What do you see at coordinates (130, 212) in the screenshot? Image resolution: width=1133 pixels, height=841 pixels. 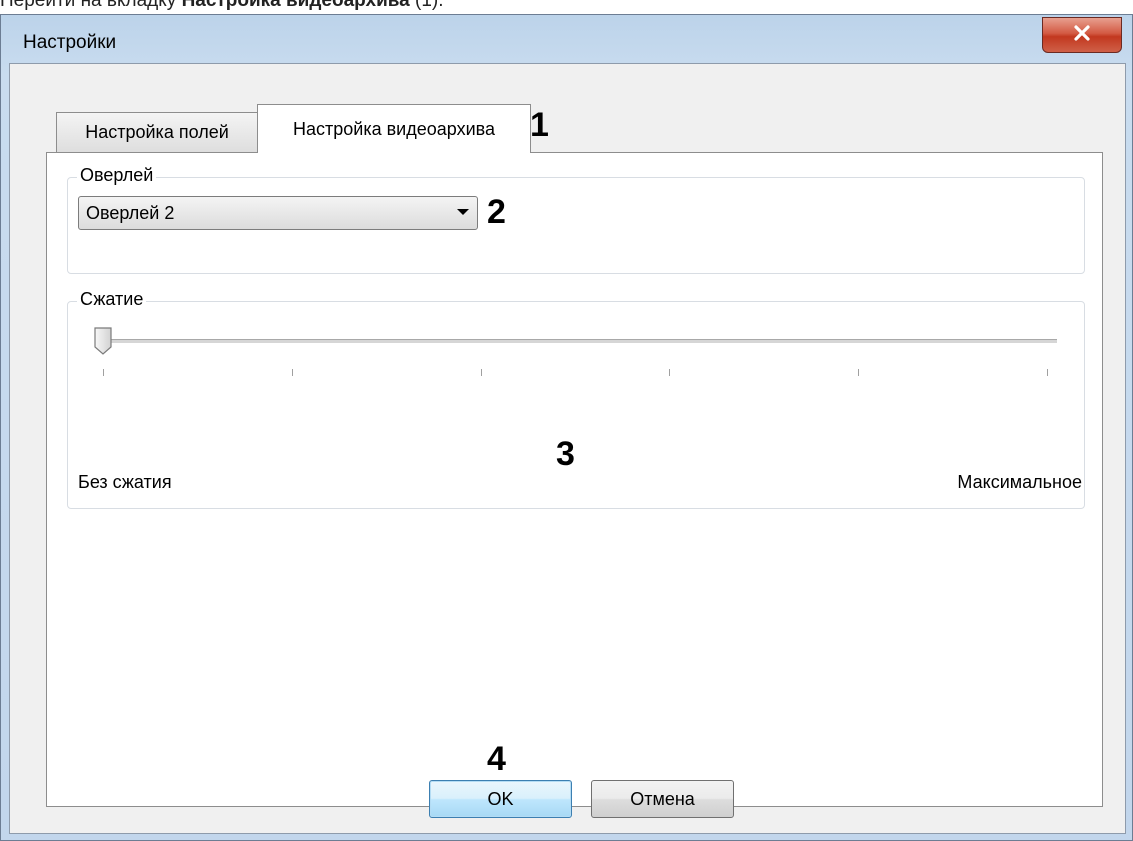 I see `overlay-selected-value: Оверлей 2` at bounding box center [130, 212].